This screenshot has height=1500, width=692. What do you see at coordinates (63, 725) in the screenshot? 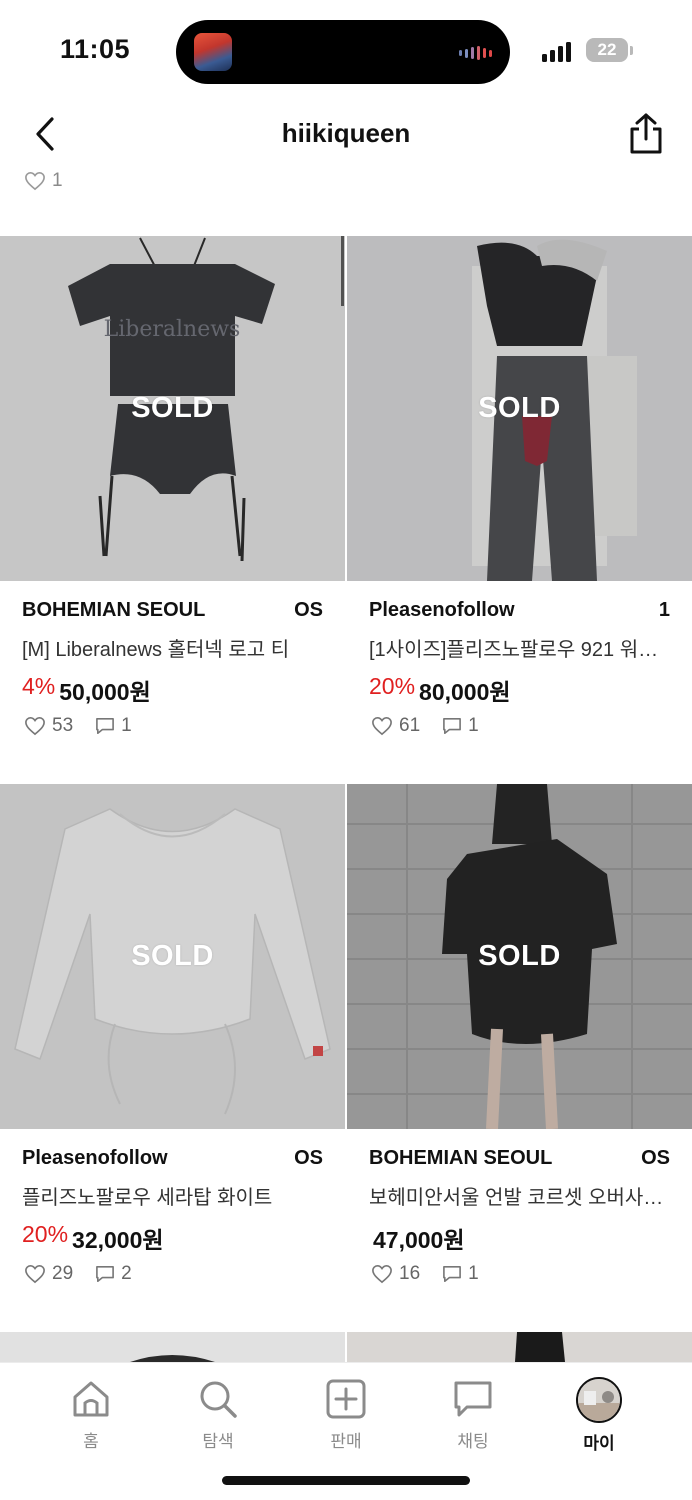
I see `like-count: 53` at bounding box center [63, 725].